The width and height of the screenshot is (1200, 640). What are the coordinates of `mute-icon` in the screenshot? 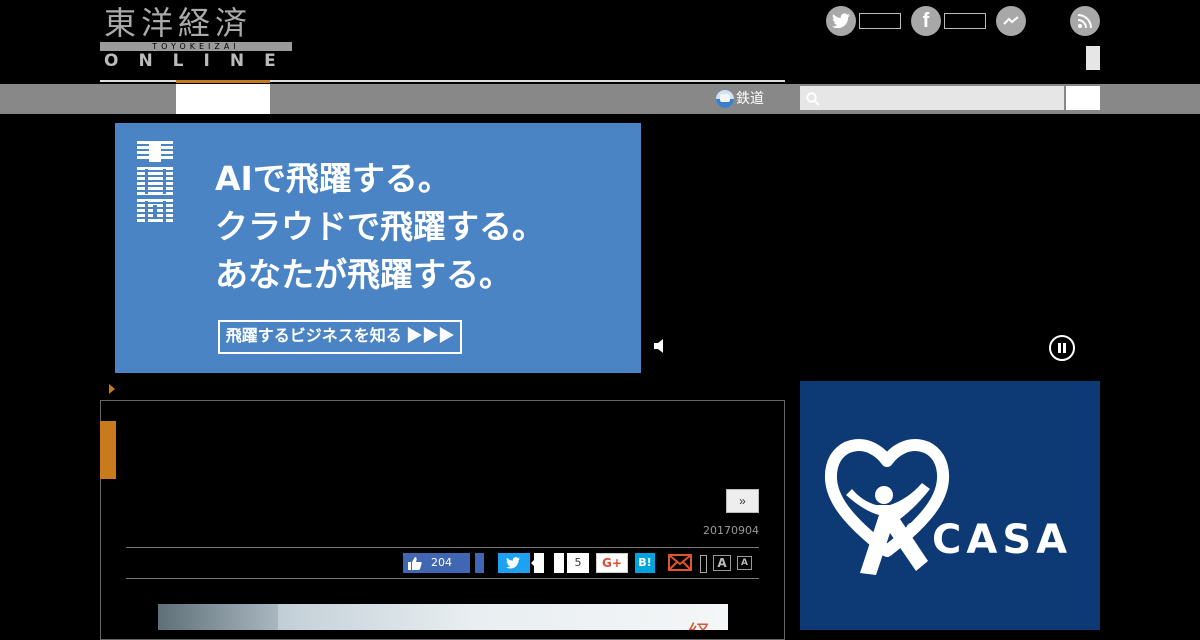 It's located at (660, 348).